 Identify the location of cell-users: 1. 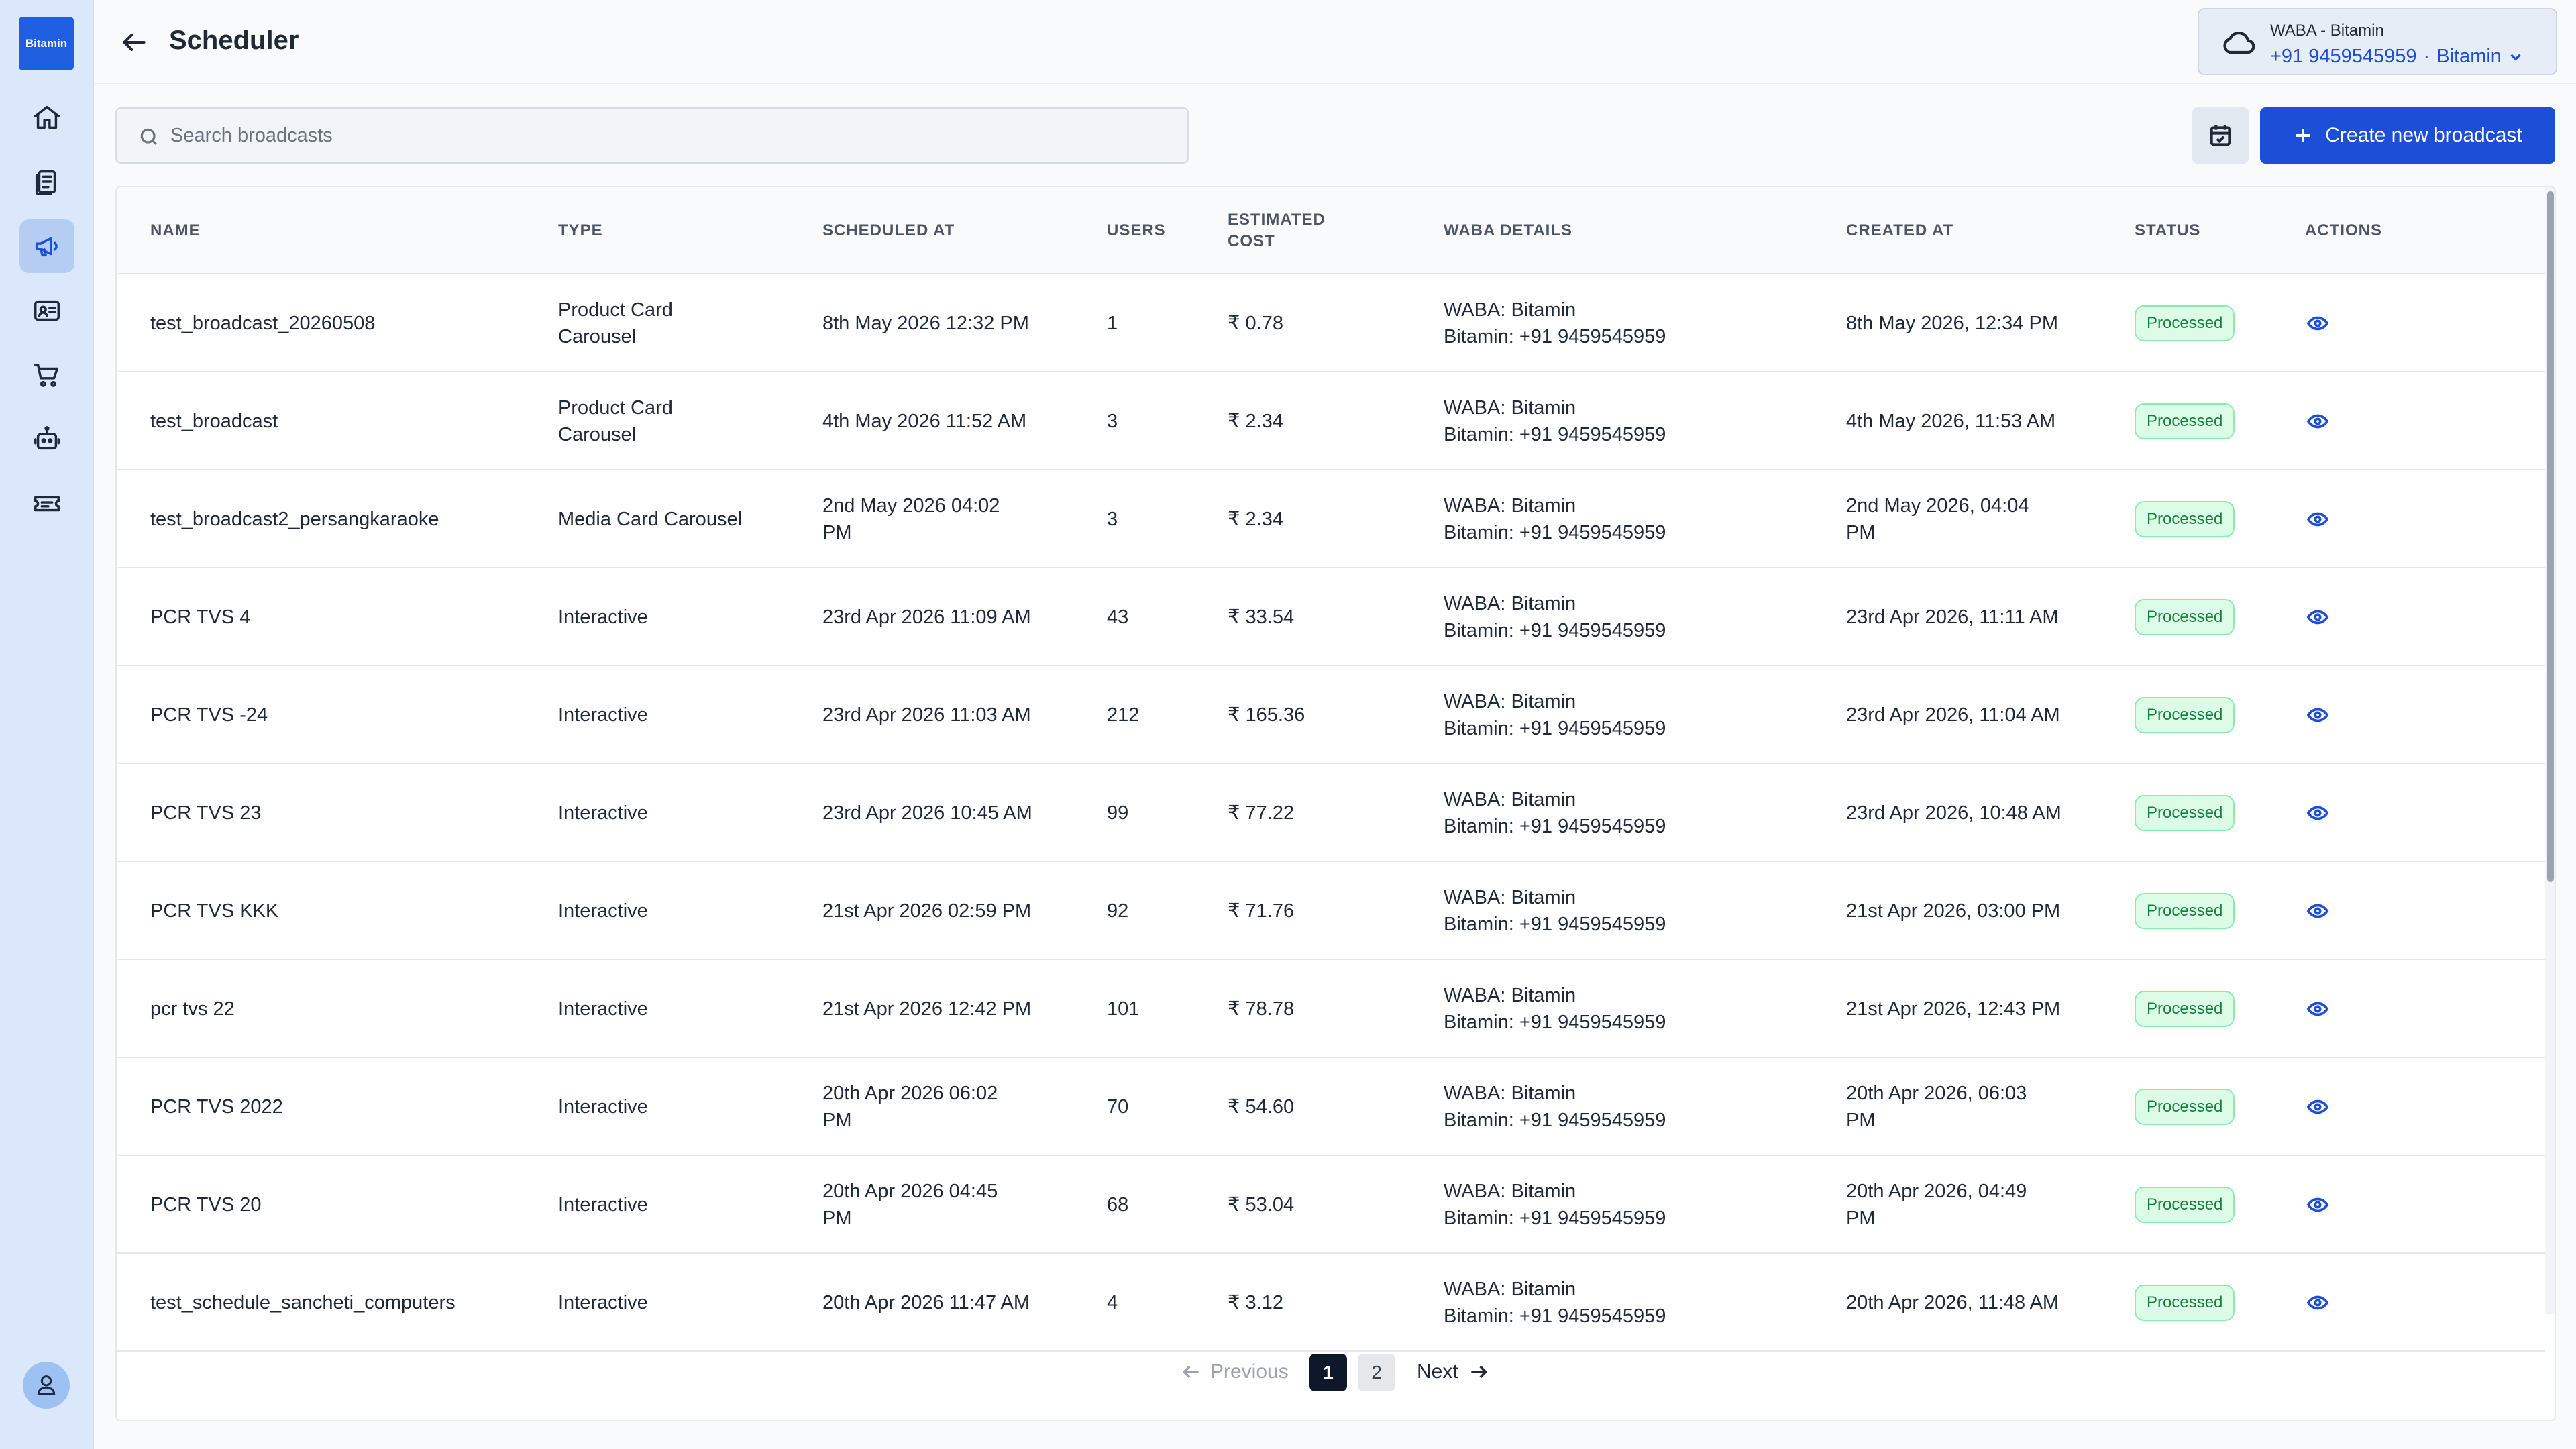
(1112, 323).